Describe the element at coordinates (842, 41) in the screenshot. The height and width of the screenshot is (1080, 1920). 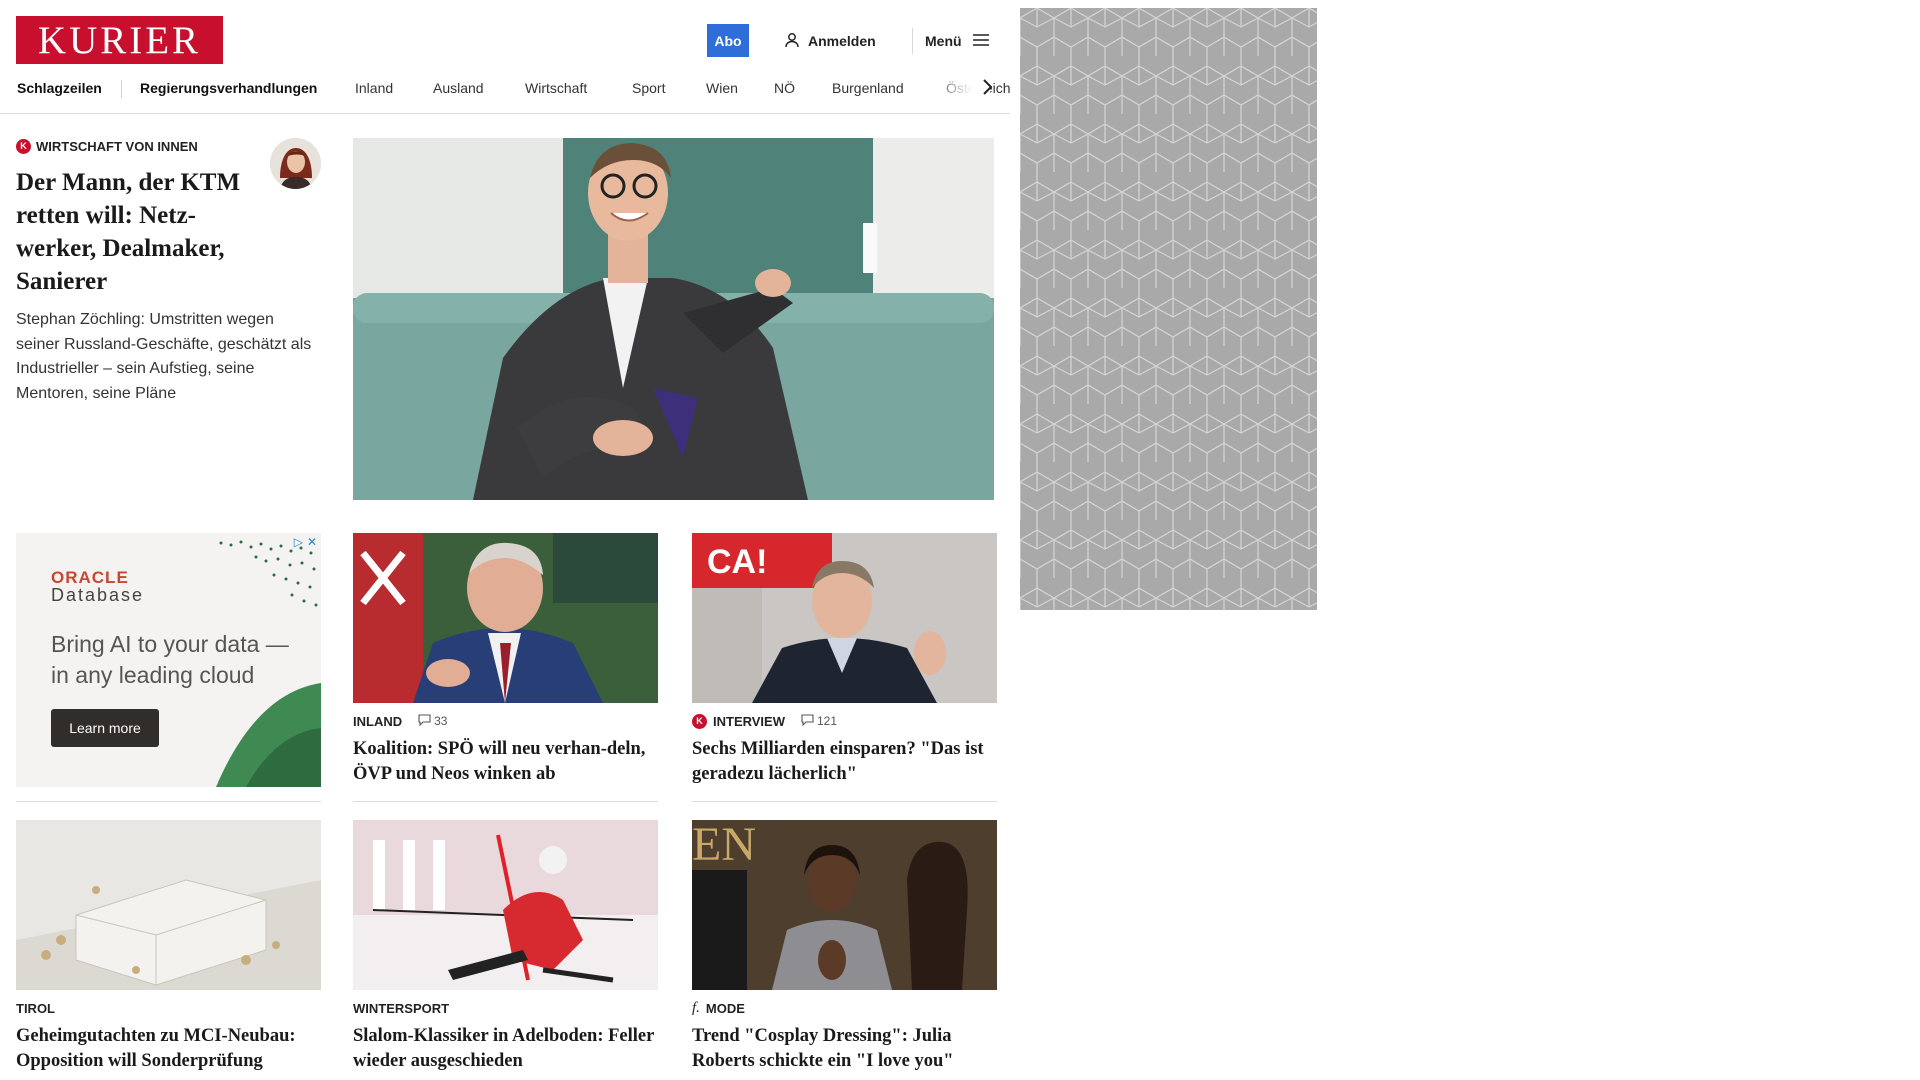
I see `login-label: Anmelden` at that location.